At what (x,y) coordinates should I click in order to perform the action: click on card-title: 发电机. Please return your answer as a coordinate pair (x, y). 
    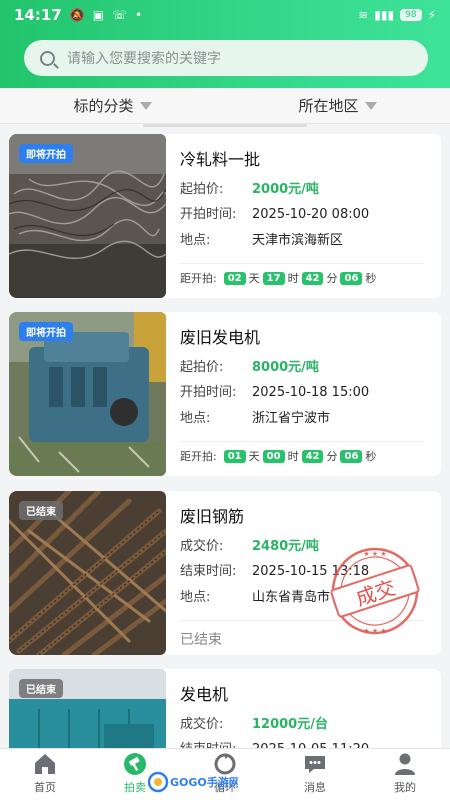
    Looking at the image, I should click on (204, 694).